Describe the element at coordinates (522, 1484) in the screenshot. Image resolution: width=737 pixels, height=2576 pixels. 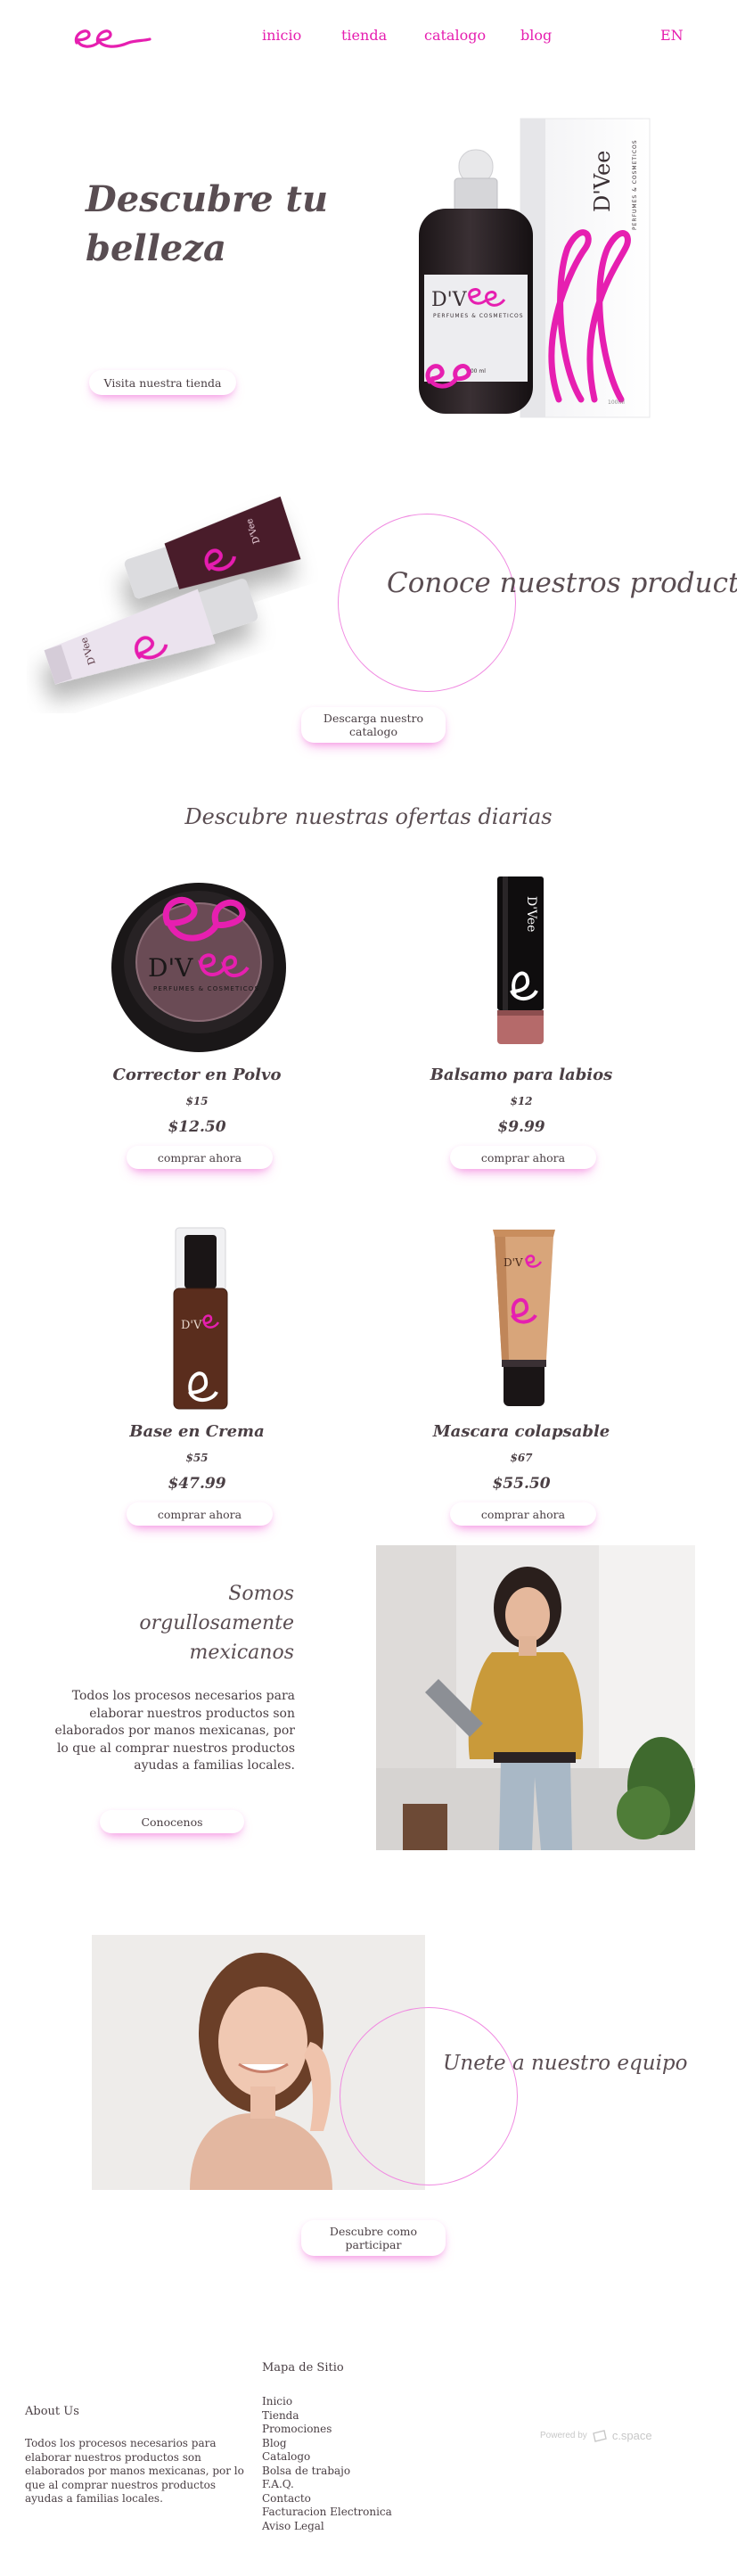
I see `product-price: $55.50` at that location.